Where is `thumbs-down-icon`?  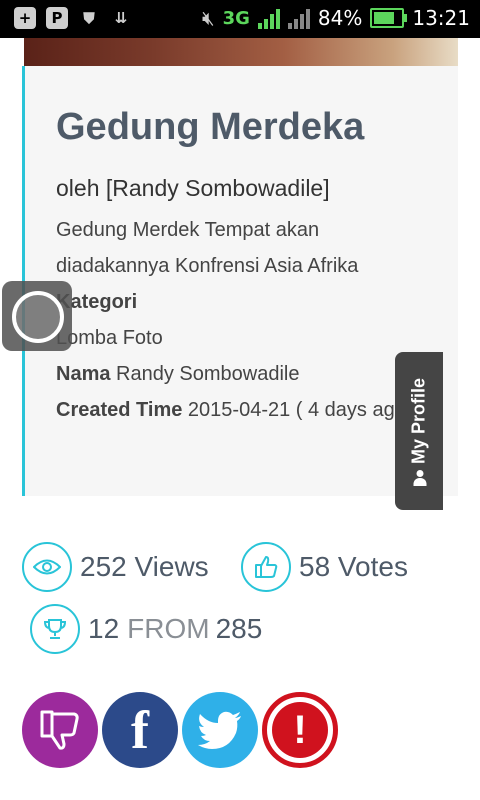
thumbs-down-icon is located at coordinates (59, 730).